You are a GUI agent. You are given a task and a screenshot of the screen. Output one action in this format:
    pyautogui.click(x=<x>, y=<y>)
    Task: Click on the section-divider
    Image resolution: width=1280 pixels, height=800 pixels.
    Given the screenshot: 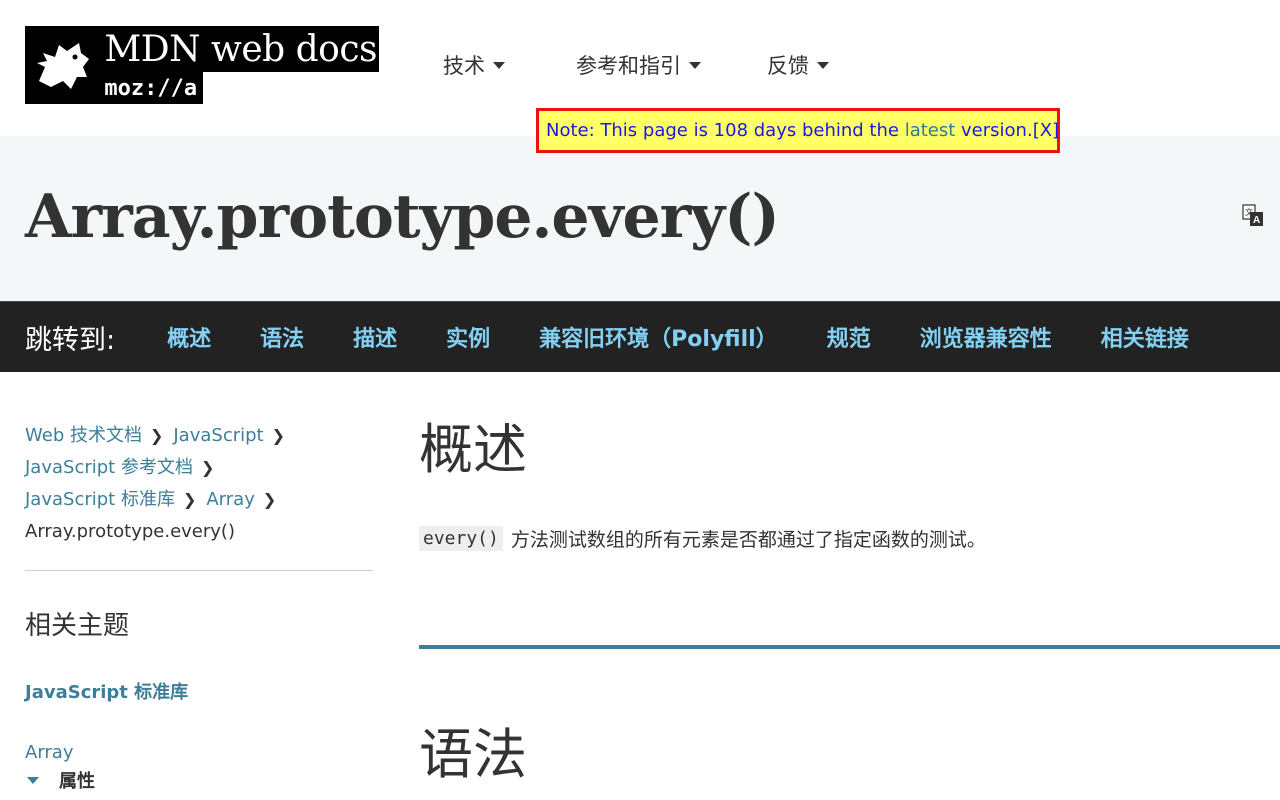 What is the action you would take?
    pyautogui.click(x=849, y=647)
    